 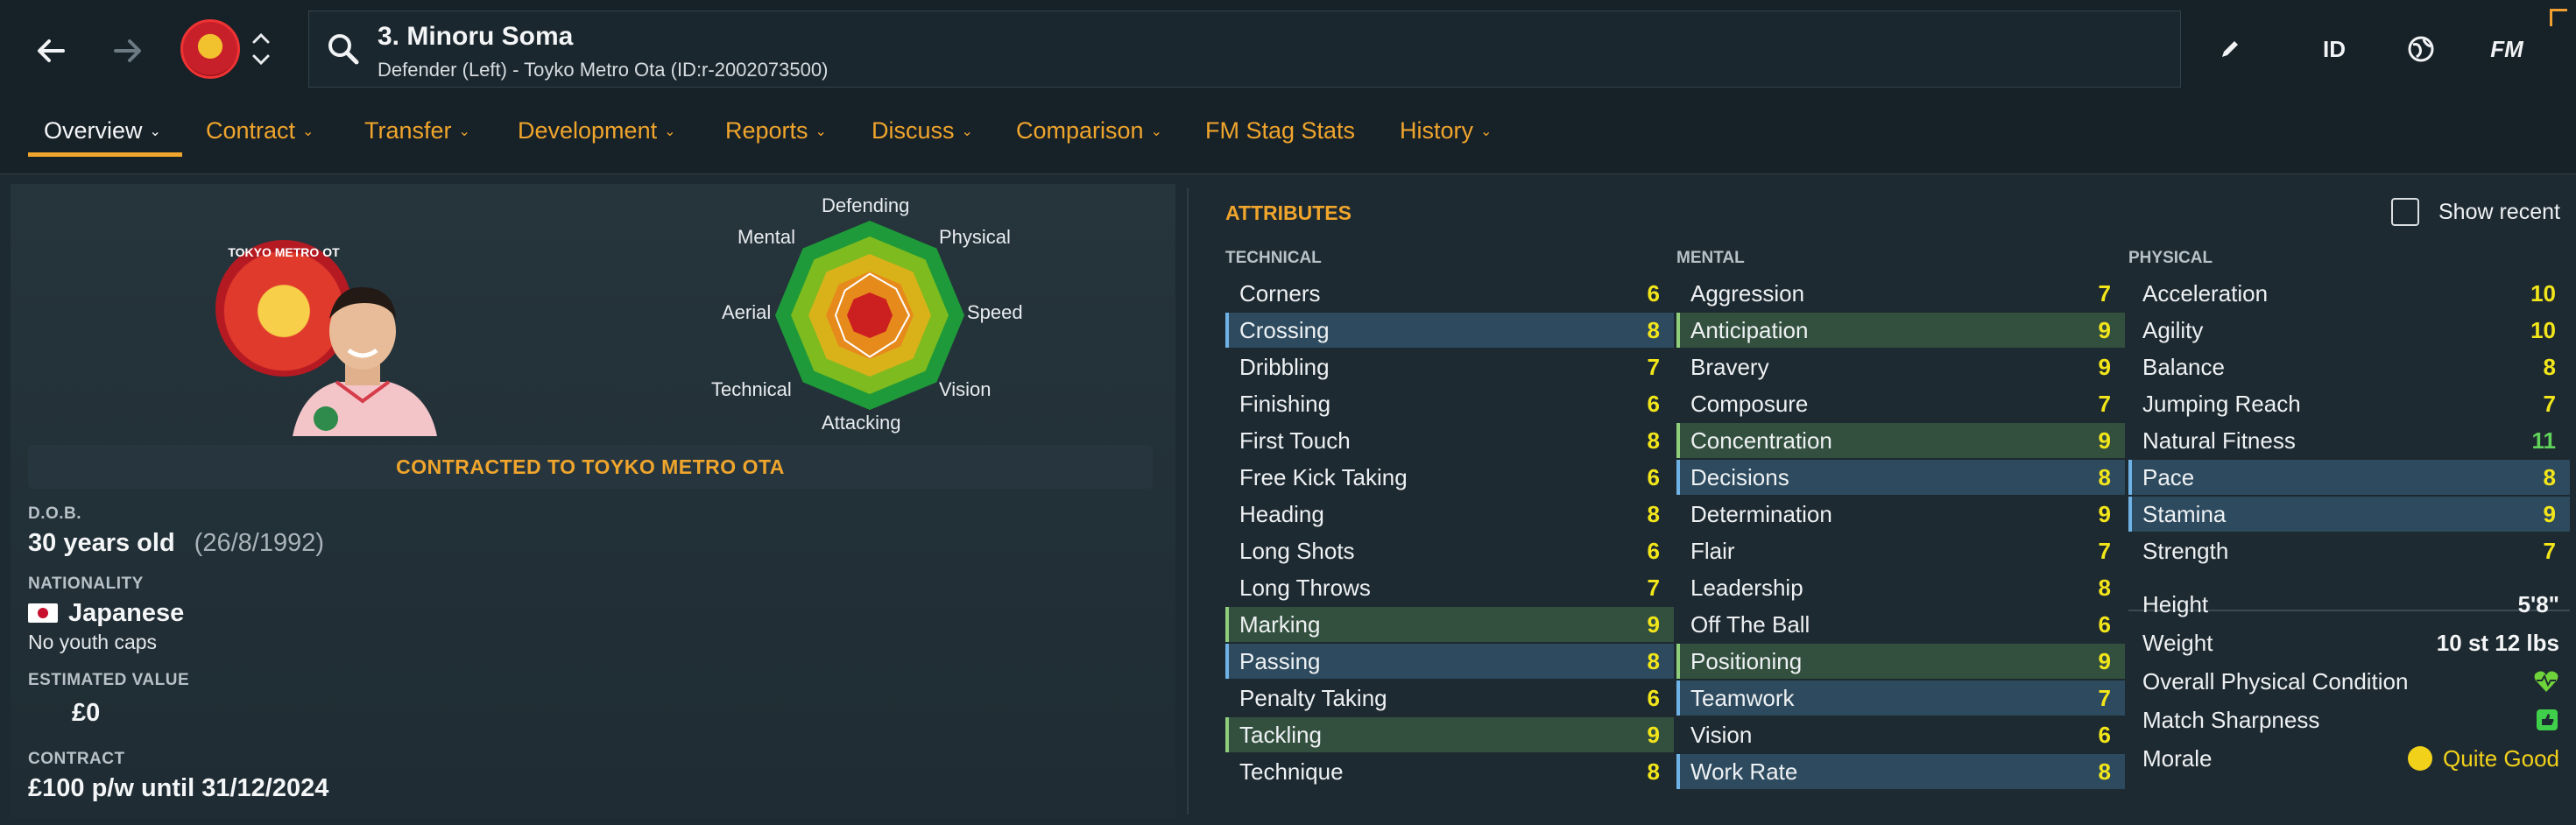 I want to click on tab-contract: Contract ⌄, so click(x=260, y=131).